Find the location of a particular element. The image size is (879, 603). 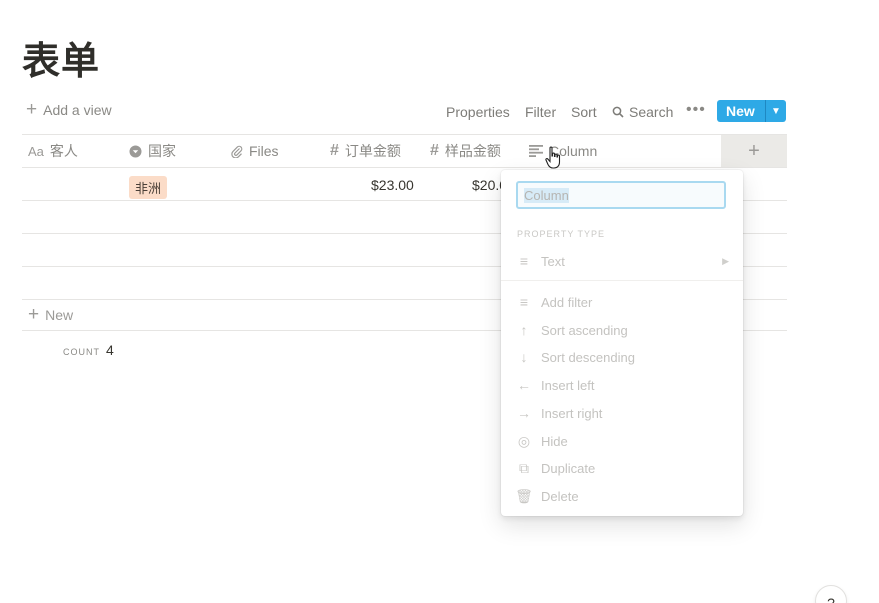

filter-button: Filter is located at coordinates (540, 112).